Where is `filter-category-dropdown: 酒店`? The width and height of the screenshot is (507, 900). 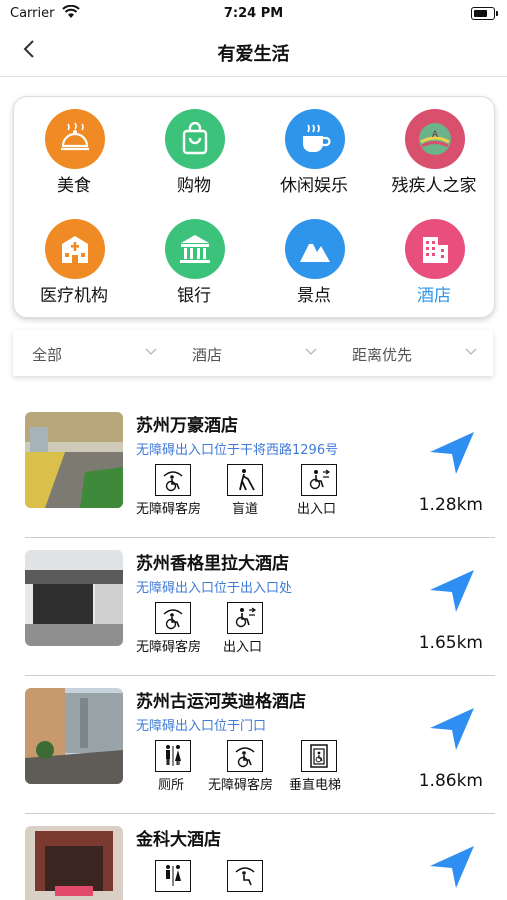
filter-category-dropdown: 酒店 is located at coordinates (253, 353).